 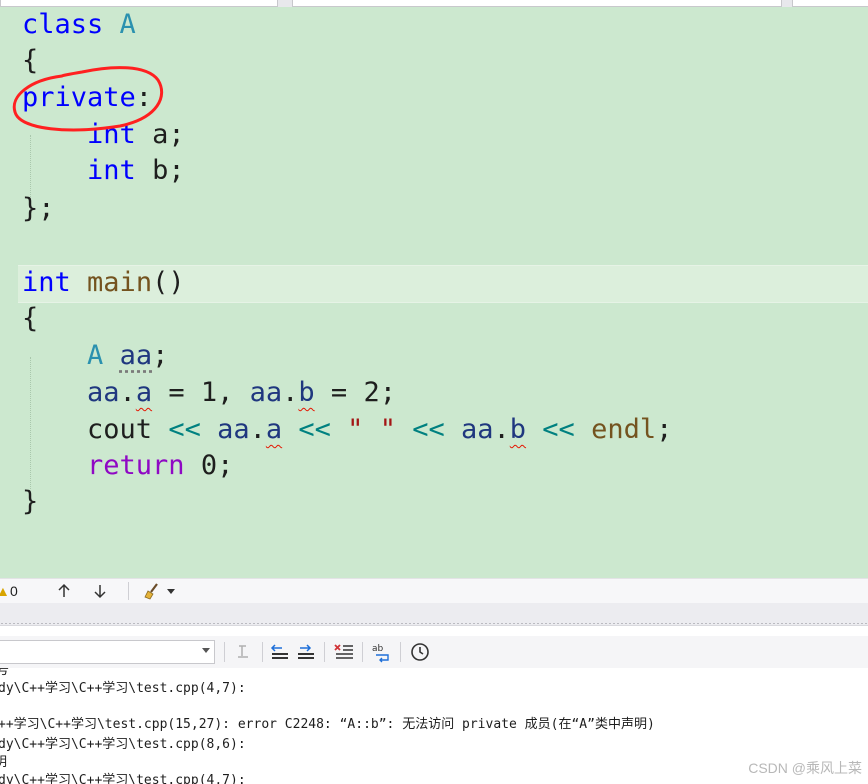 I want to click on code-line-13: return 0;, so click(x=127, y=466).